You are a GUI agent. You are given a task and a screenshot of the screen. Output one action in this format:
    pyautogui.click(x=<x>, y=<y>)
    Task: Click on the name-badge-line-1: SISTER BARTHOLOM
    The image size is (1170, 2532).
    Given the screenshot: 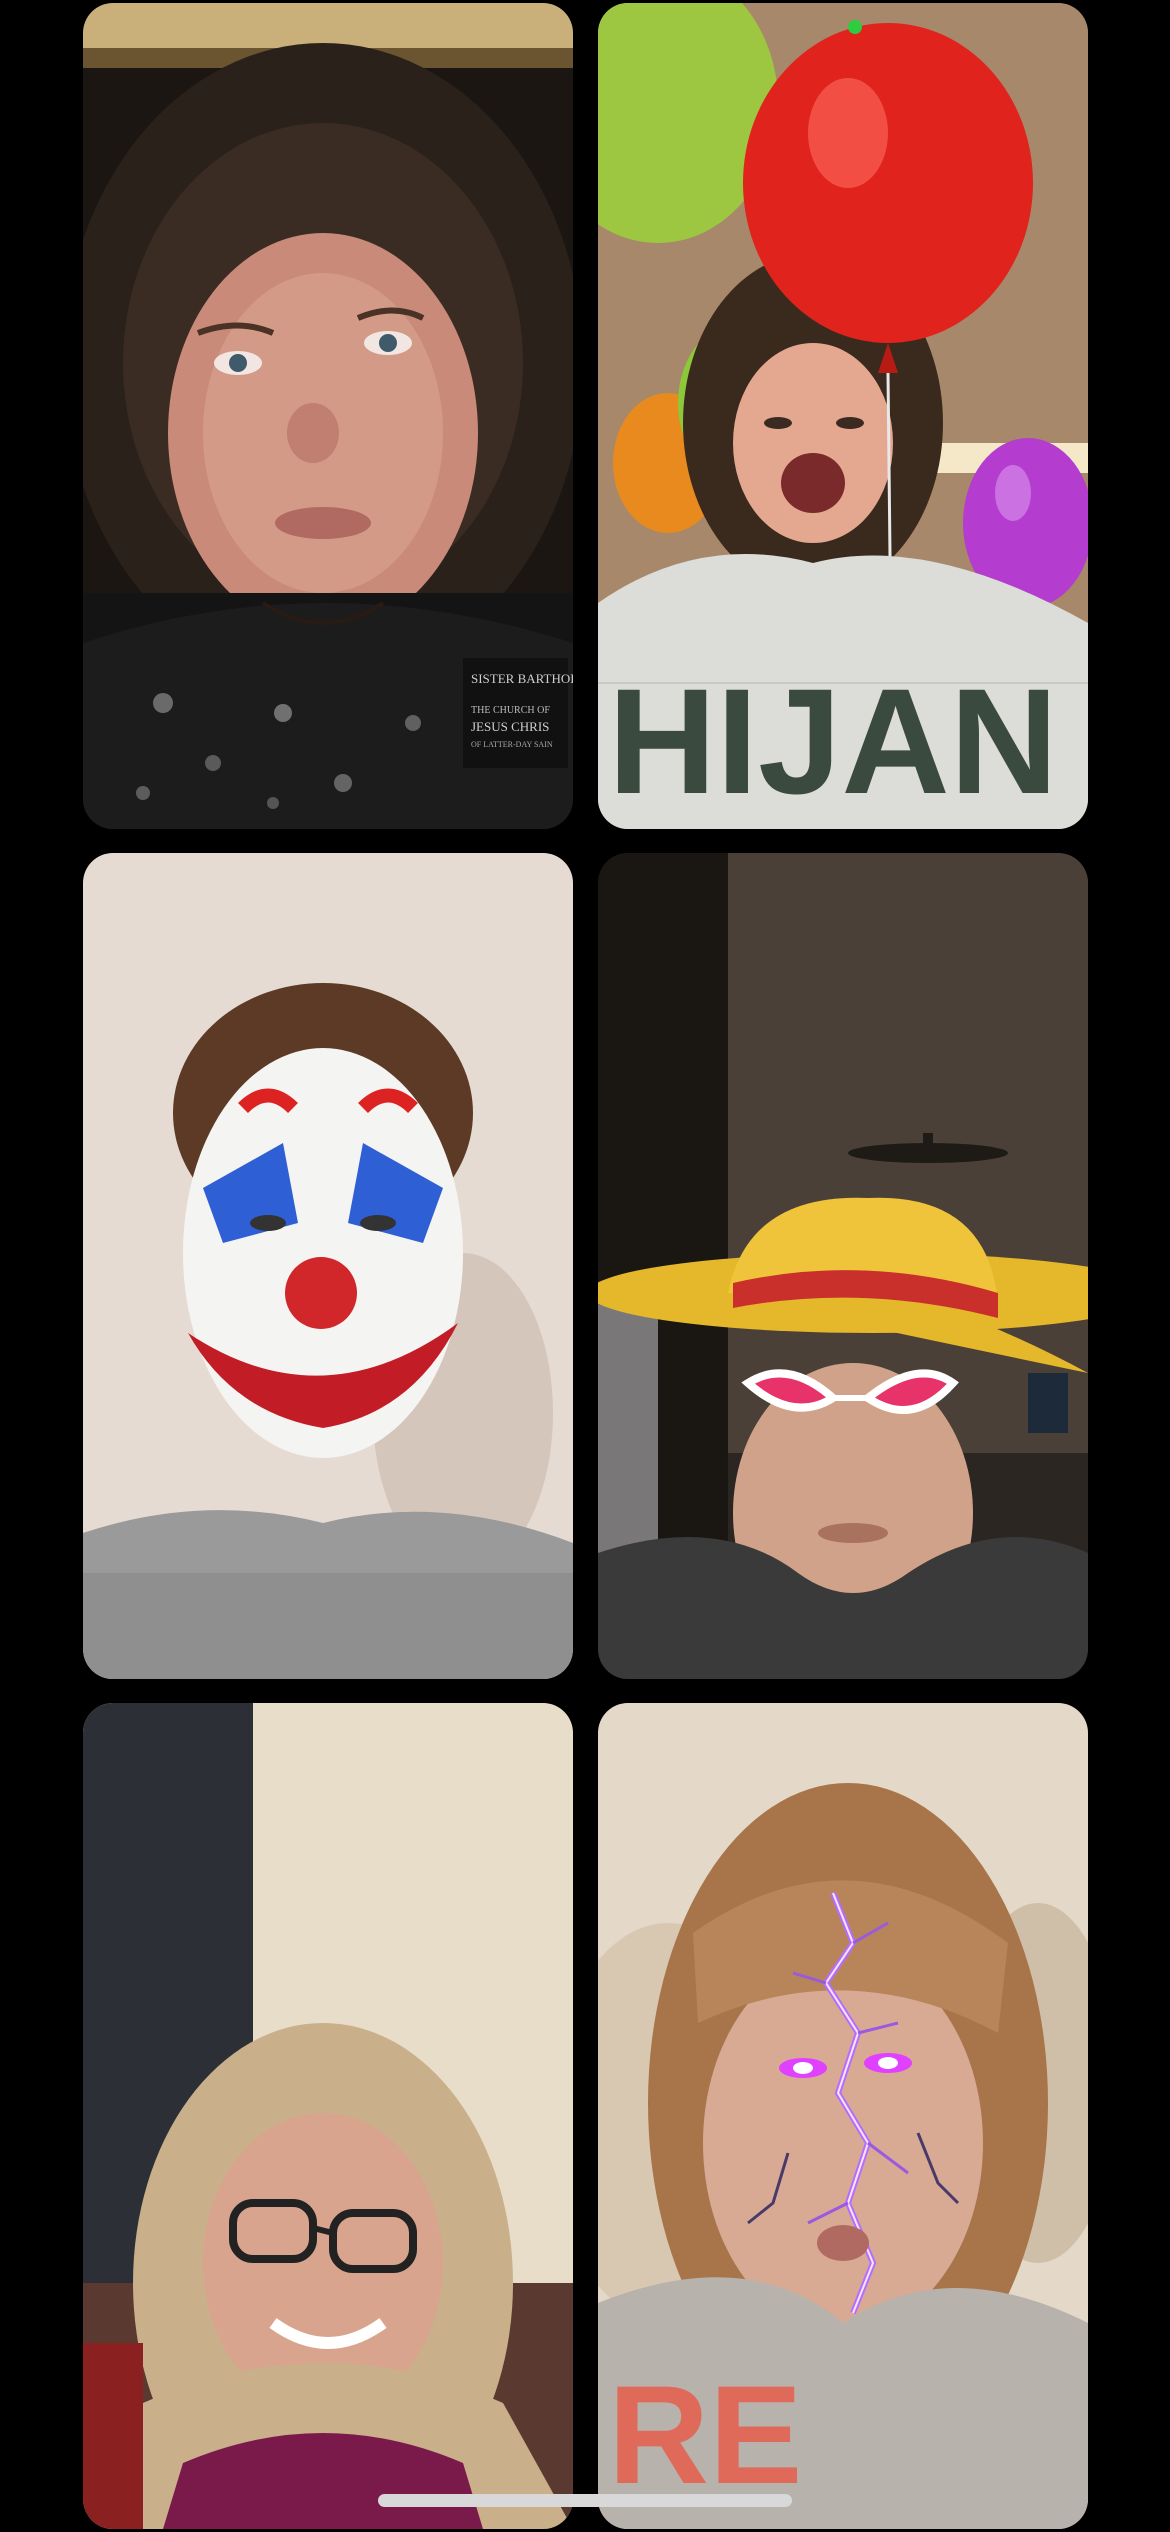 What is the action you would take?
    pyautogui.click(x=522, y=678)
    